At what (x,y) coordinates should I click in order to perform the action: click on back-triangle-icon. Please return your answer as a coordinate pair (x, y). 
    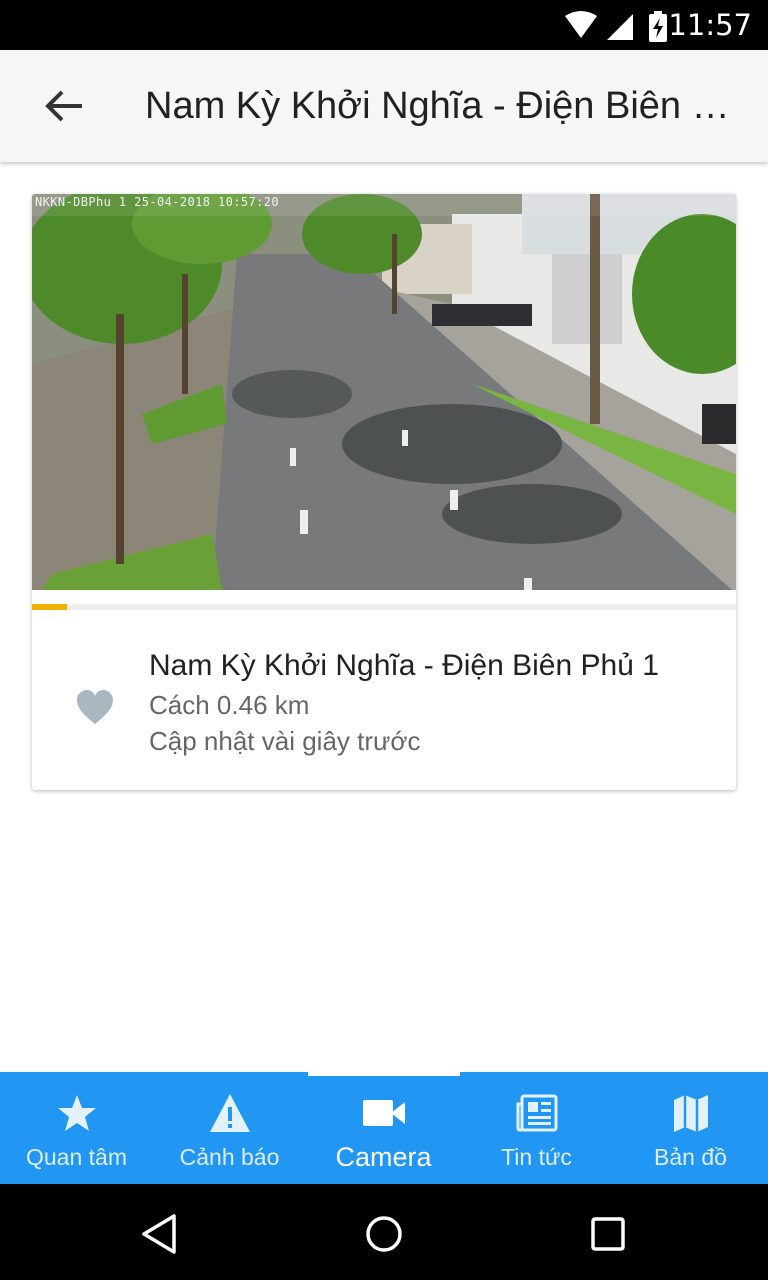
    Looking at the image, I should click on (160, 1234).